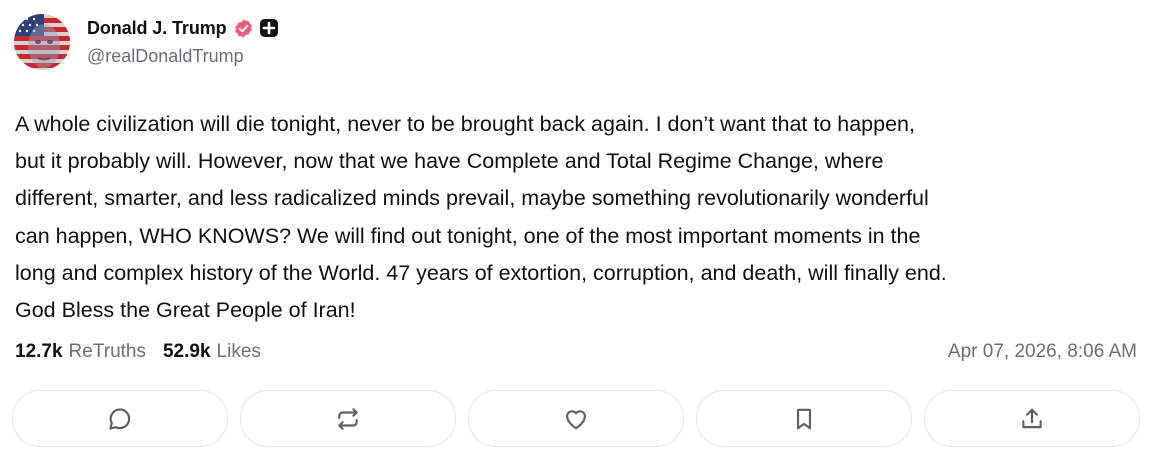  What do you see at coordinates (39, 352) in the screenshot?
I see `retruths-count: 12.7k` at bounding box center [39, 352].